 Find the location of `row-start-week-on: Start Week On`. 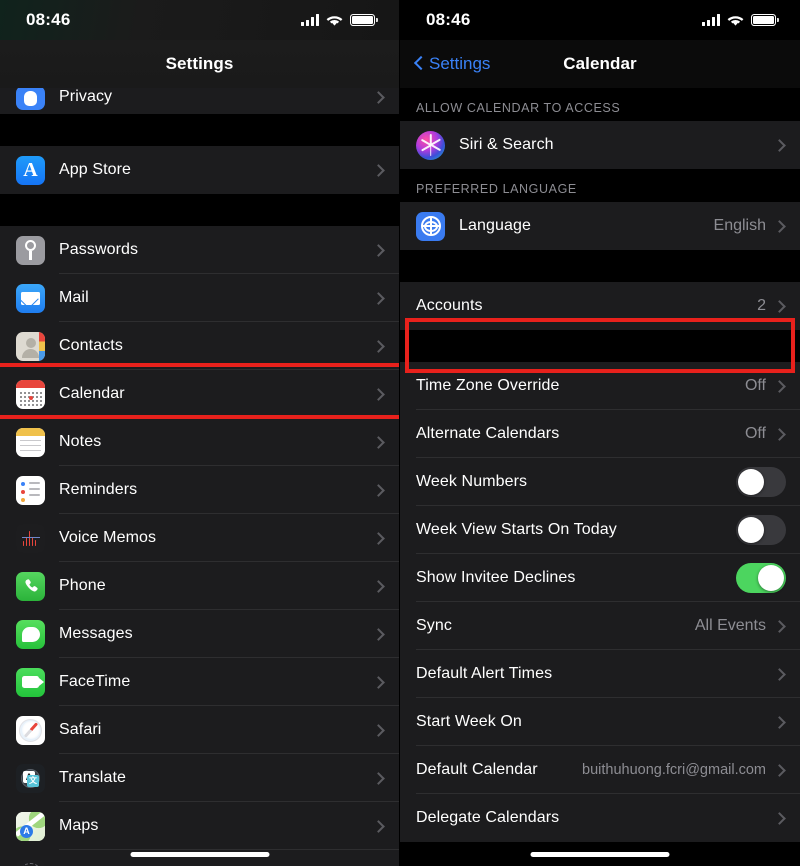

row-start-week-on: Start Week On is located at coordinates (600, 722).